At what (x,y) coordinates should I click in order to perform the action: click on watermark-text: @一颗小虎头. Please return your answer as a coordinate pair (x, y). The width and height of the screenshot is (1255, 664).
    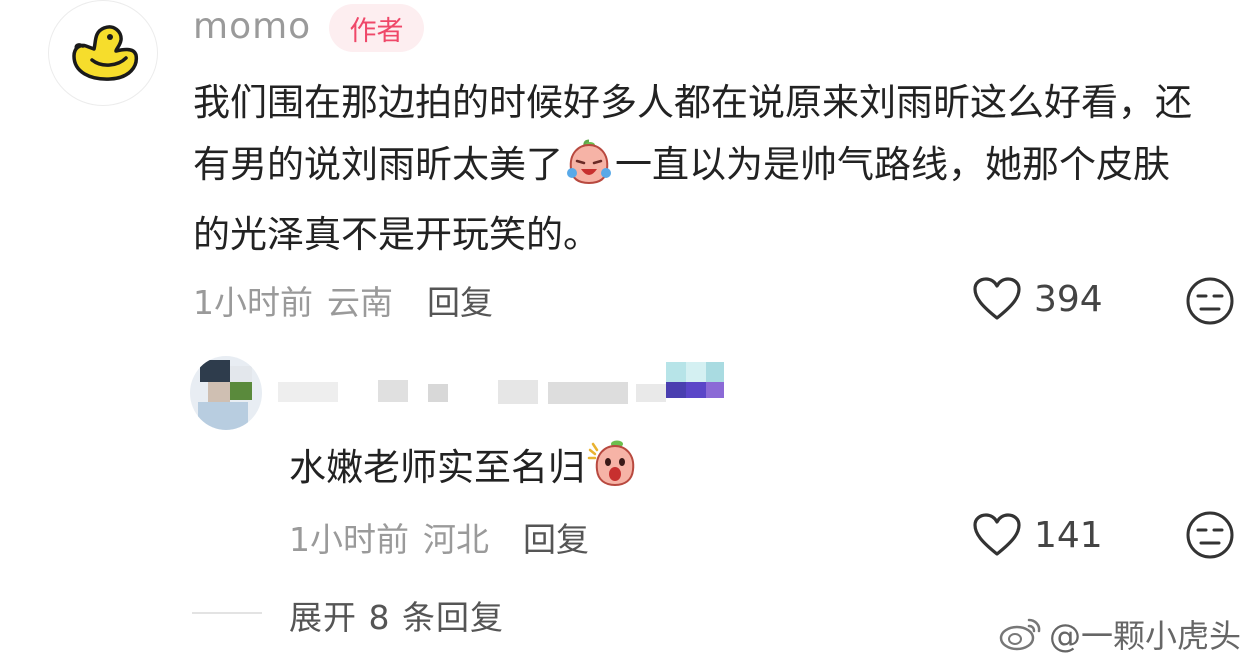
    Looking at the image, I should click on (1144, 636).